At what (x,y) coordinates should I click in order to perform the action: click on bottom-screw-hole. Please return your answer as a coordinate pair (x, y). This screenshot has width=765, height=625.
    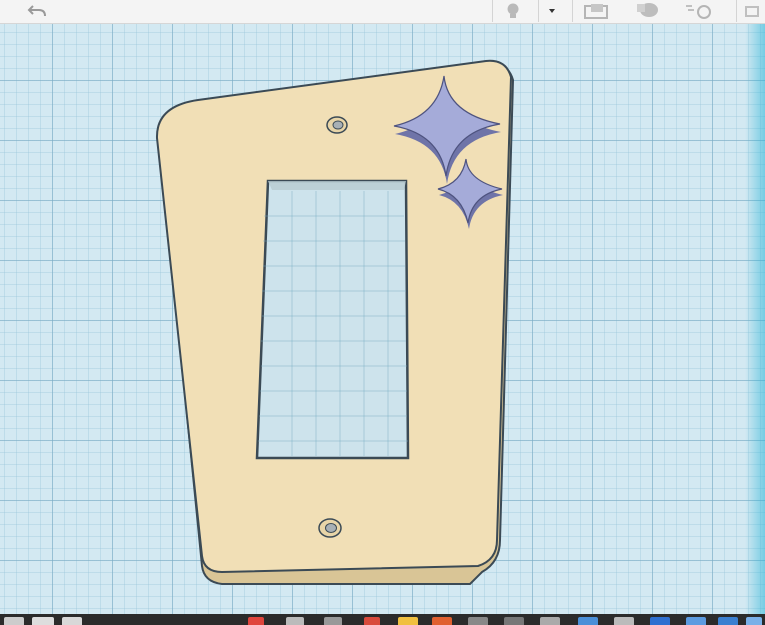
    Looking at the image, I should click on (330, 528).